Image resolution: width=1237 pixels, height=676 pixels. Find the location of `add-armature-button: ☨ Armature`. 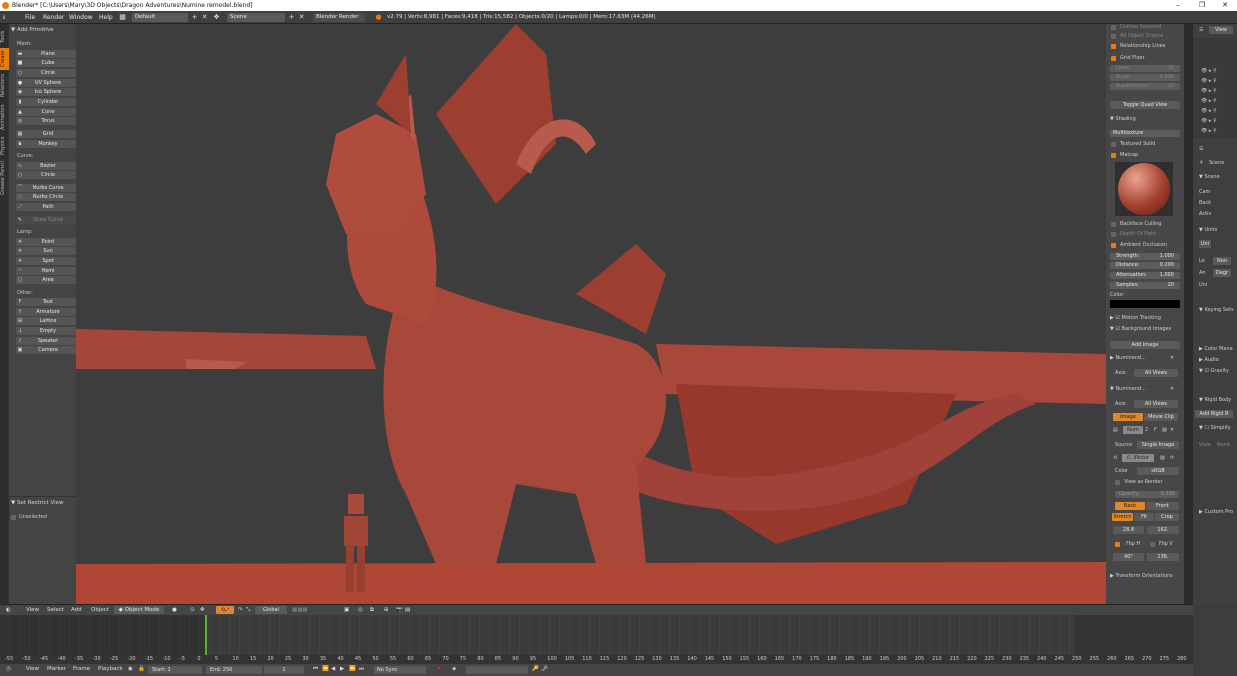

add-armature-button: ☨ Armature is located at coordinates (48, 312).